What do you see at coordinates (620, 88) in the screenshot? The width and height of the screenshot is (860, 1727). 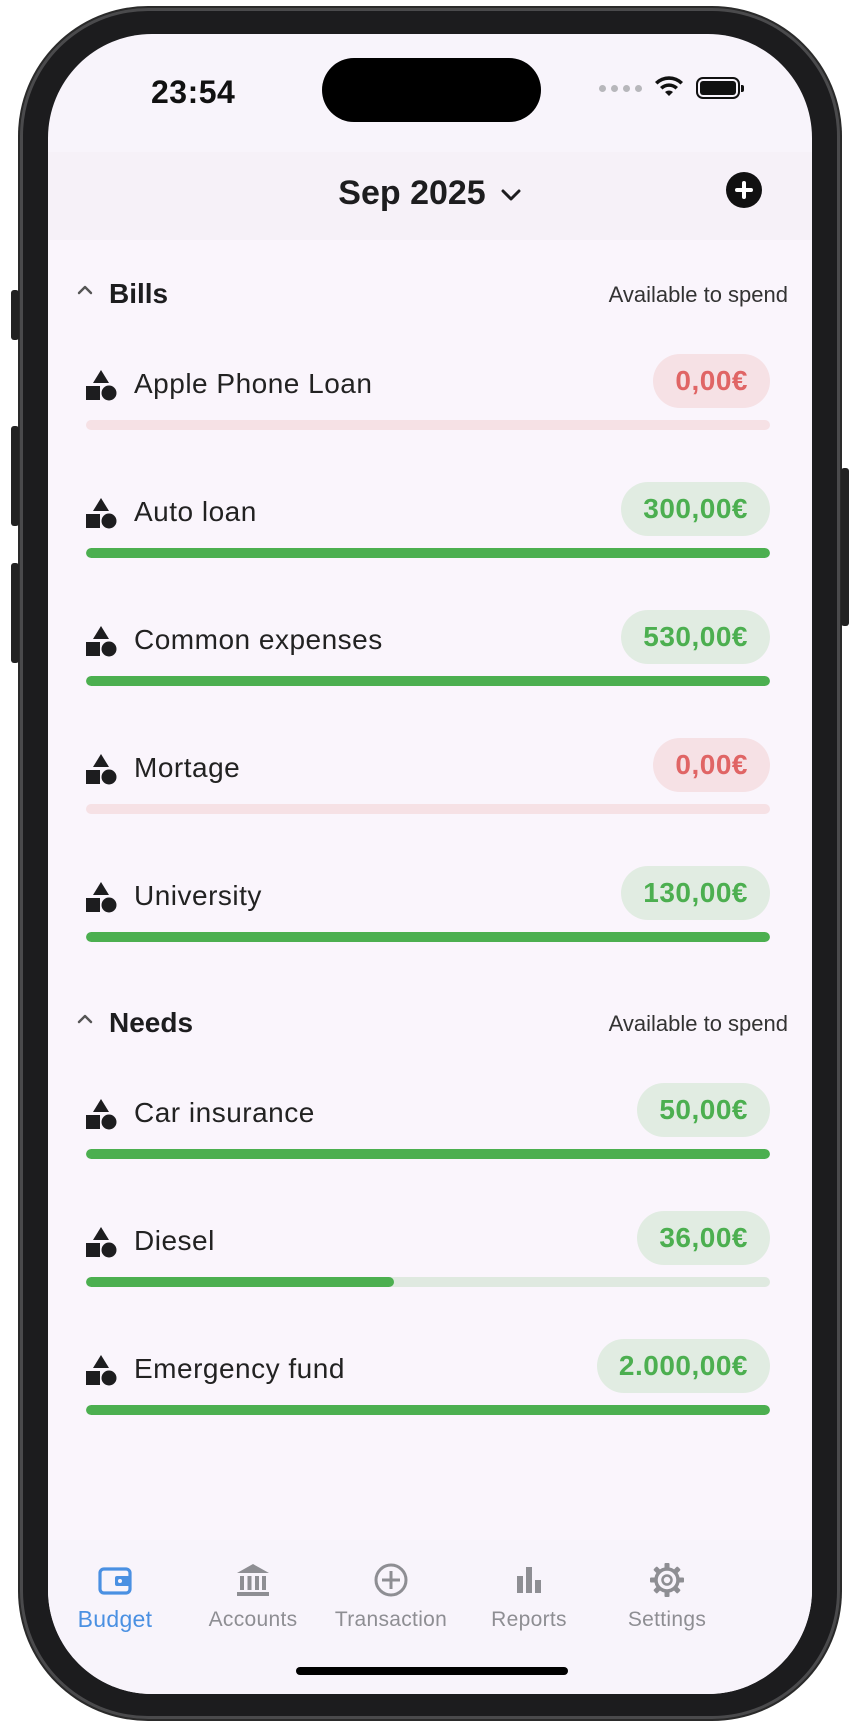 I see `signal-icon` at bounding box center [620, 88].